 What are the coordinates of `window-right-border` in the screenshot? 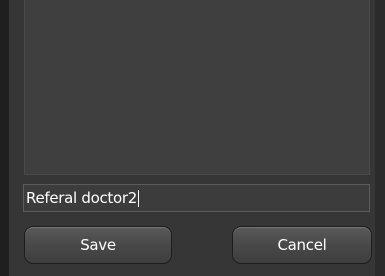 It's located at (380, 138).